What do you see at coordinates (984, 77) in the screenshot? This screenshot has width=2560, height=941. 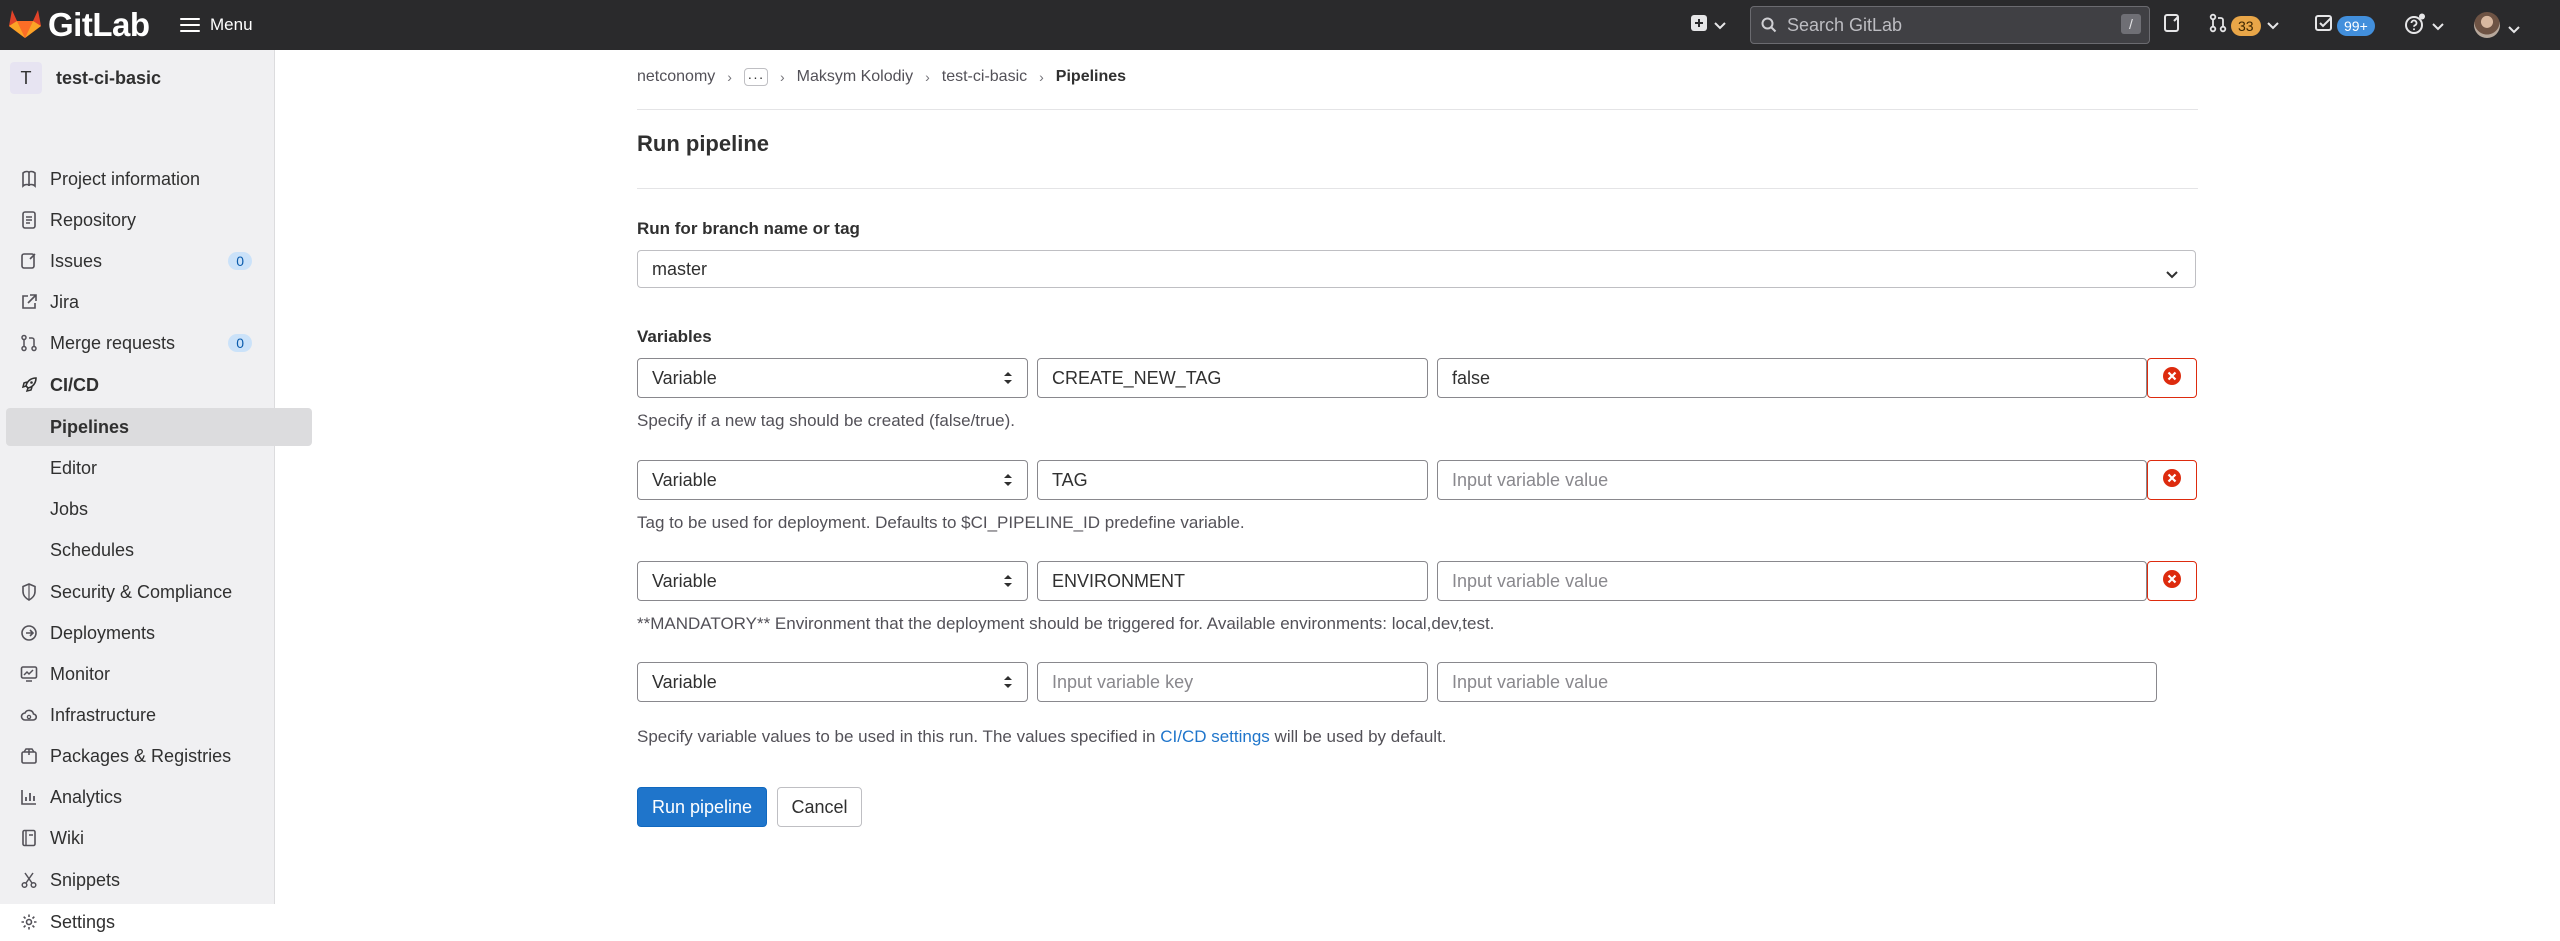 I see `breadcrumb-item: test-ci-basic` at bounding box center [984, 77].